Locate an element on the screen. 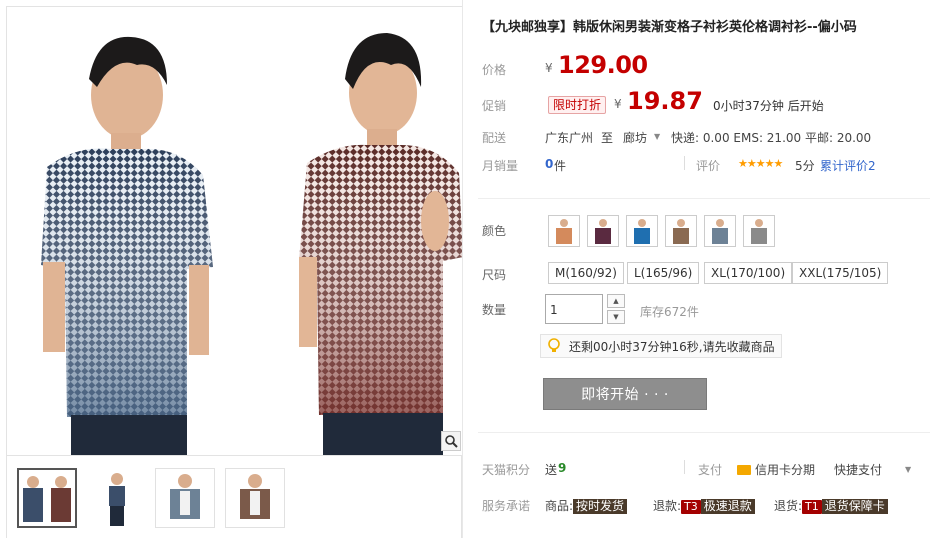 The height and width of the screenshot is (538, 930). review-label: 评价 is located at coordinates (708, 166).